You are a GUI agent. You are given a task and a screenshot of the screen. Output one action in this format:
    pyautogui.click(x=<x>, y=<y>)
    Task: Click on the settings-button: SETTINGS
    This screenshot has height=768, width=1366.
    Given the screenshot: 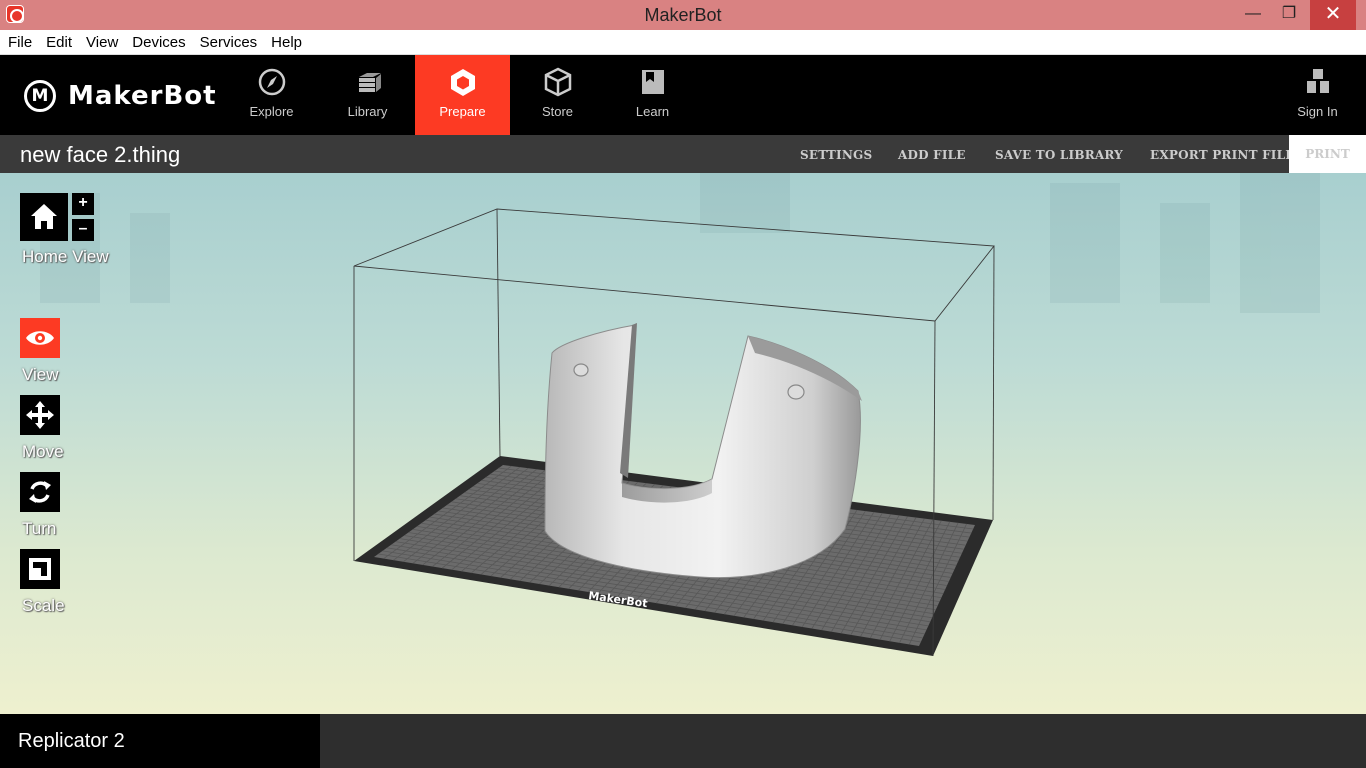 What is the action you would take?
    pyautogui.click(x=836, y=155)
    